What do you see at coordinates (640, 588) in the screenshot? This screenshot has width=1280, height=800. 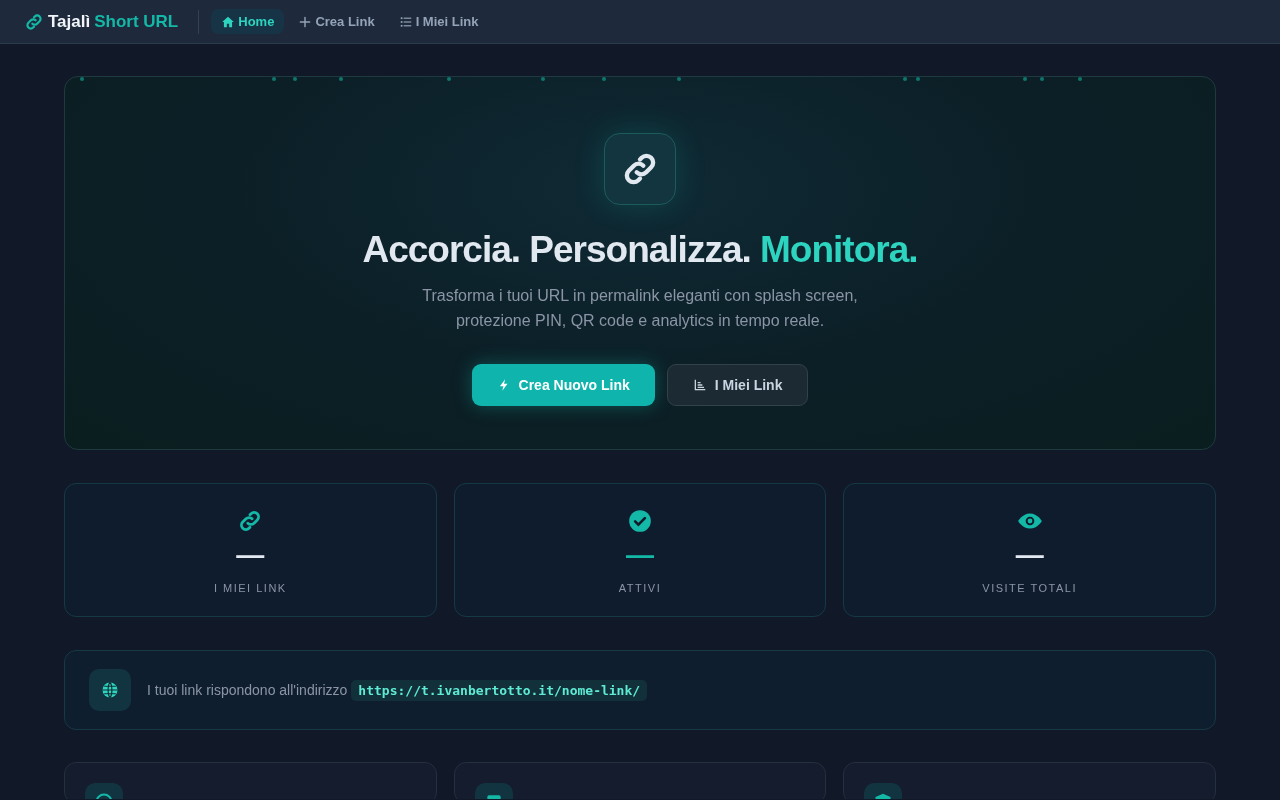 I see `stat-label: ATTIVI` at bounding box center [640, 588].